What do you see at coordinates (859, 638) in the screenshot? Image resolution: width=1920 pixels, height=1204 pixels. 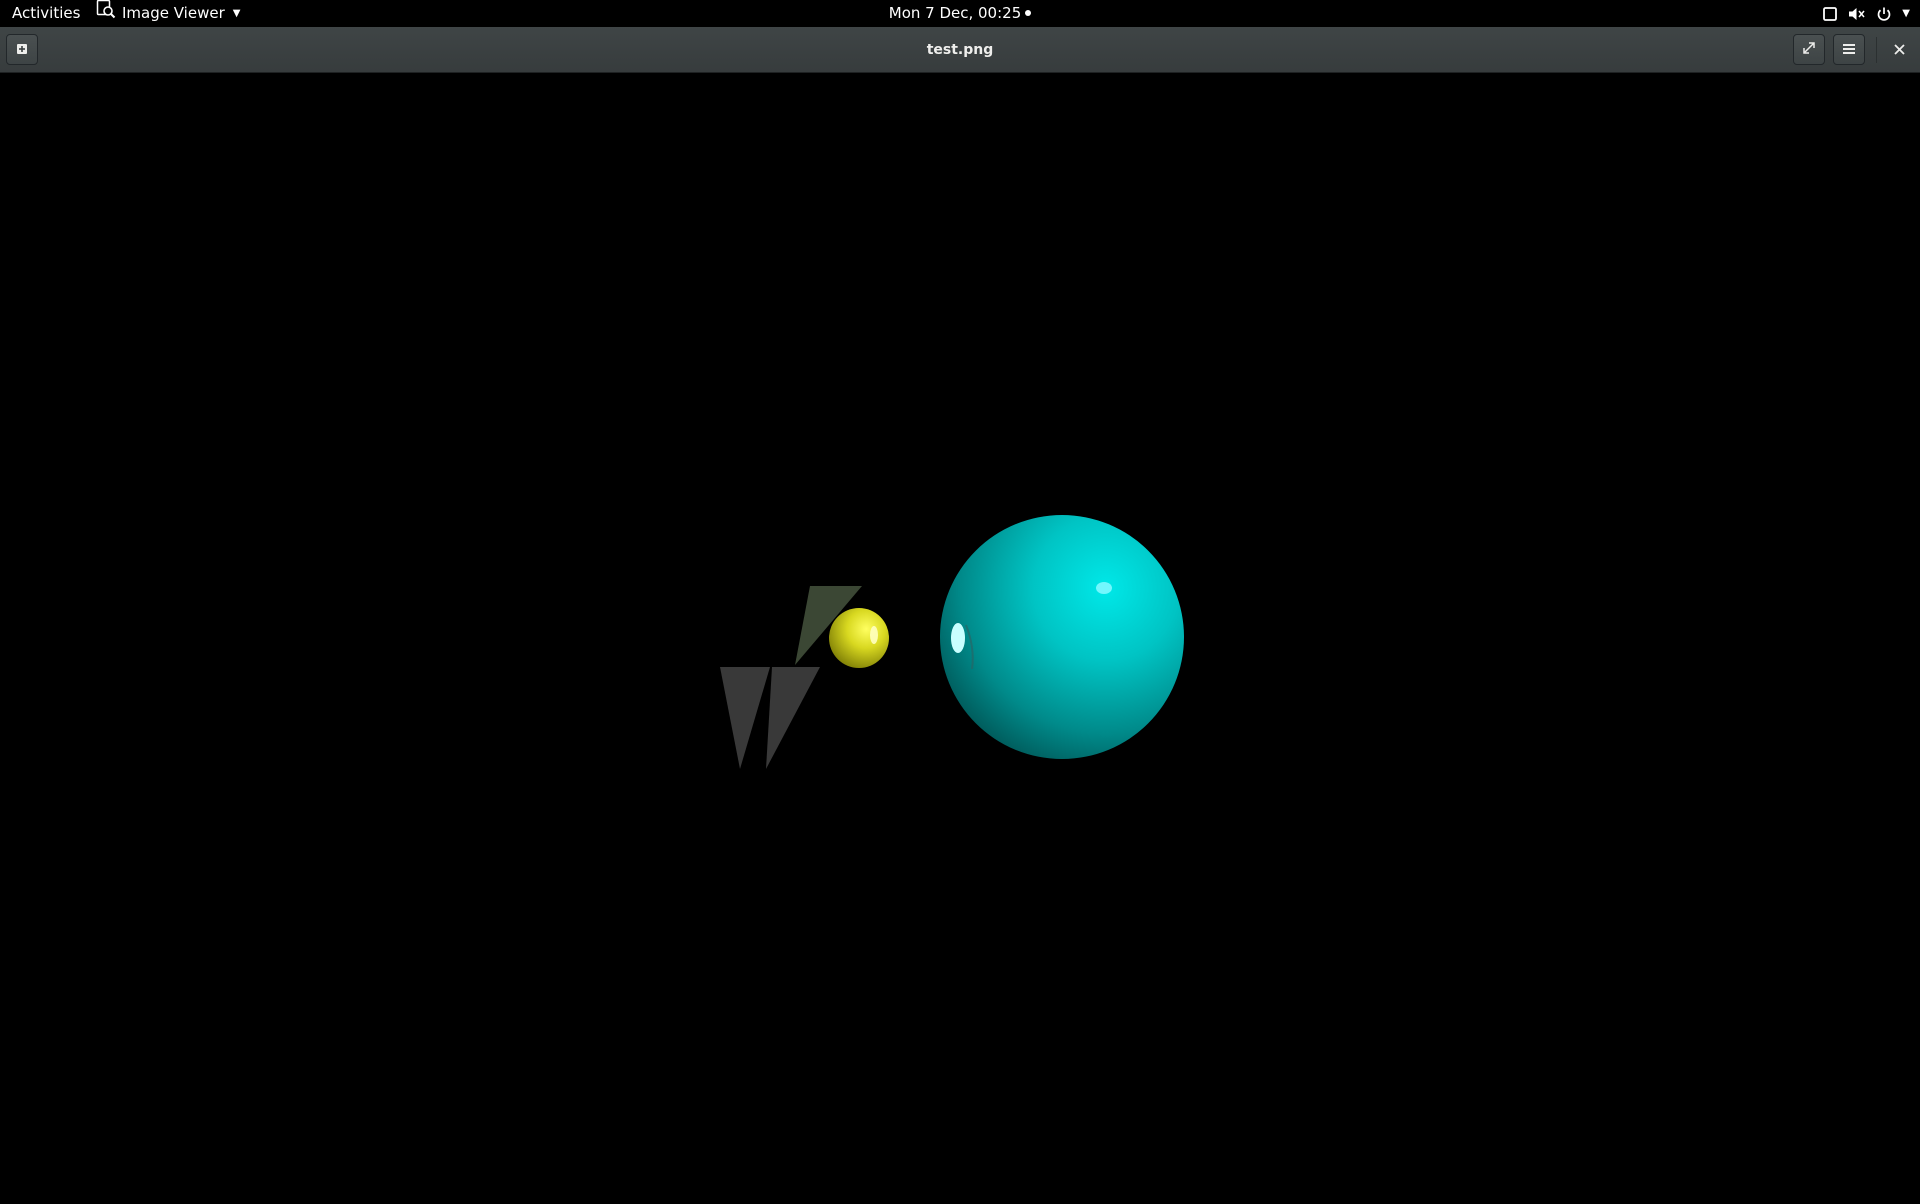 I see `yellow-sphere` at bounding box center [859, 638].